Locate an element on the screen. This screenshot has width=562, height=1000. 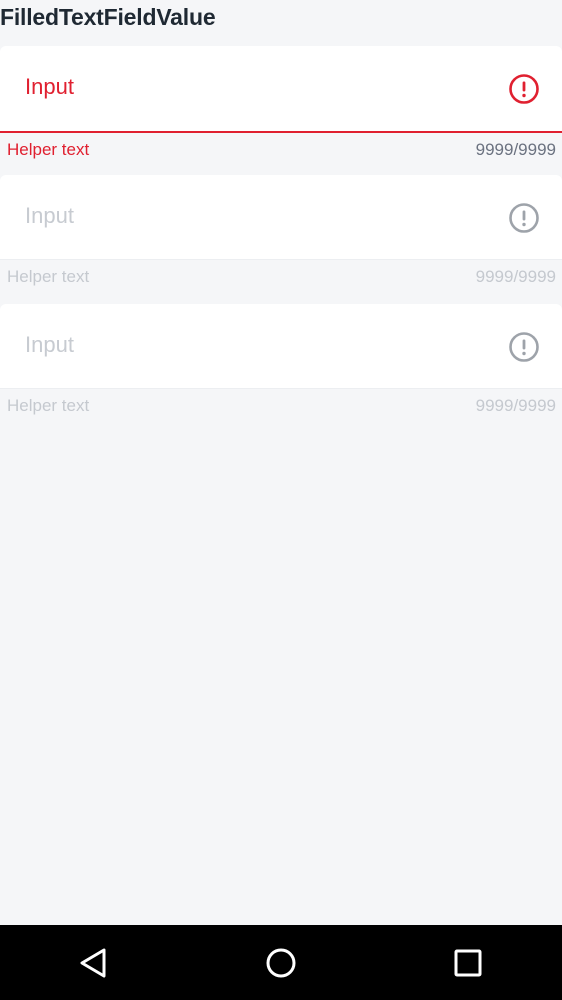
back-icon is located at coordinates (94, 963).